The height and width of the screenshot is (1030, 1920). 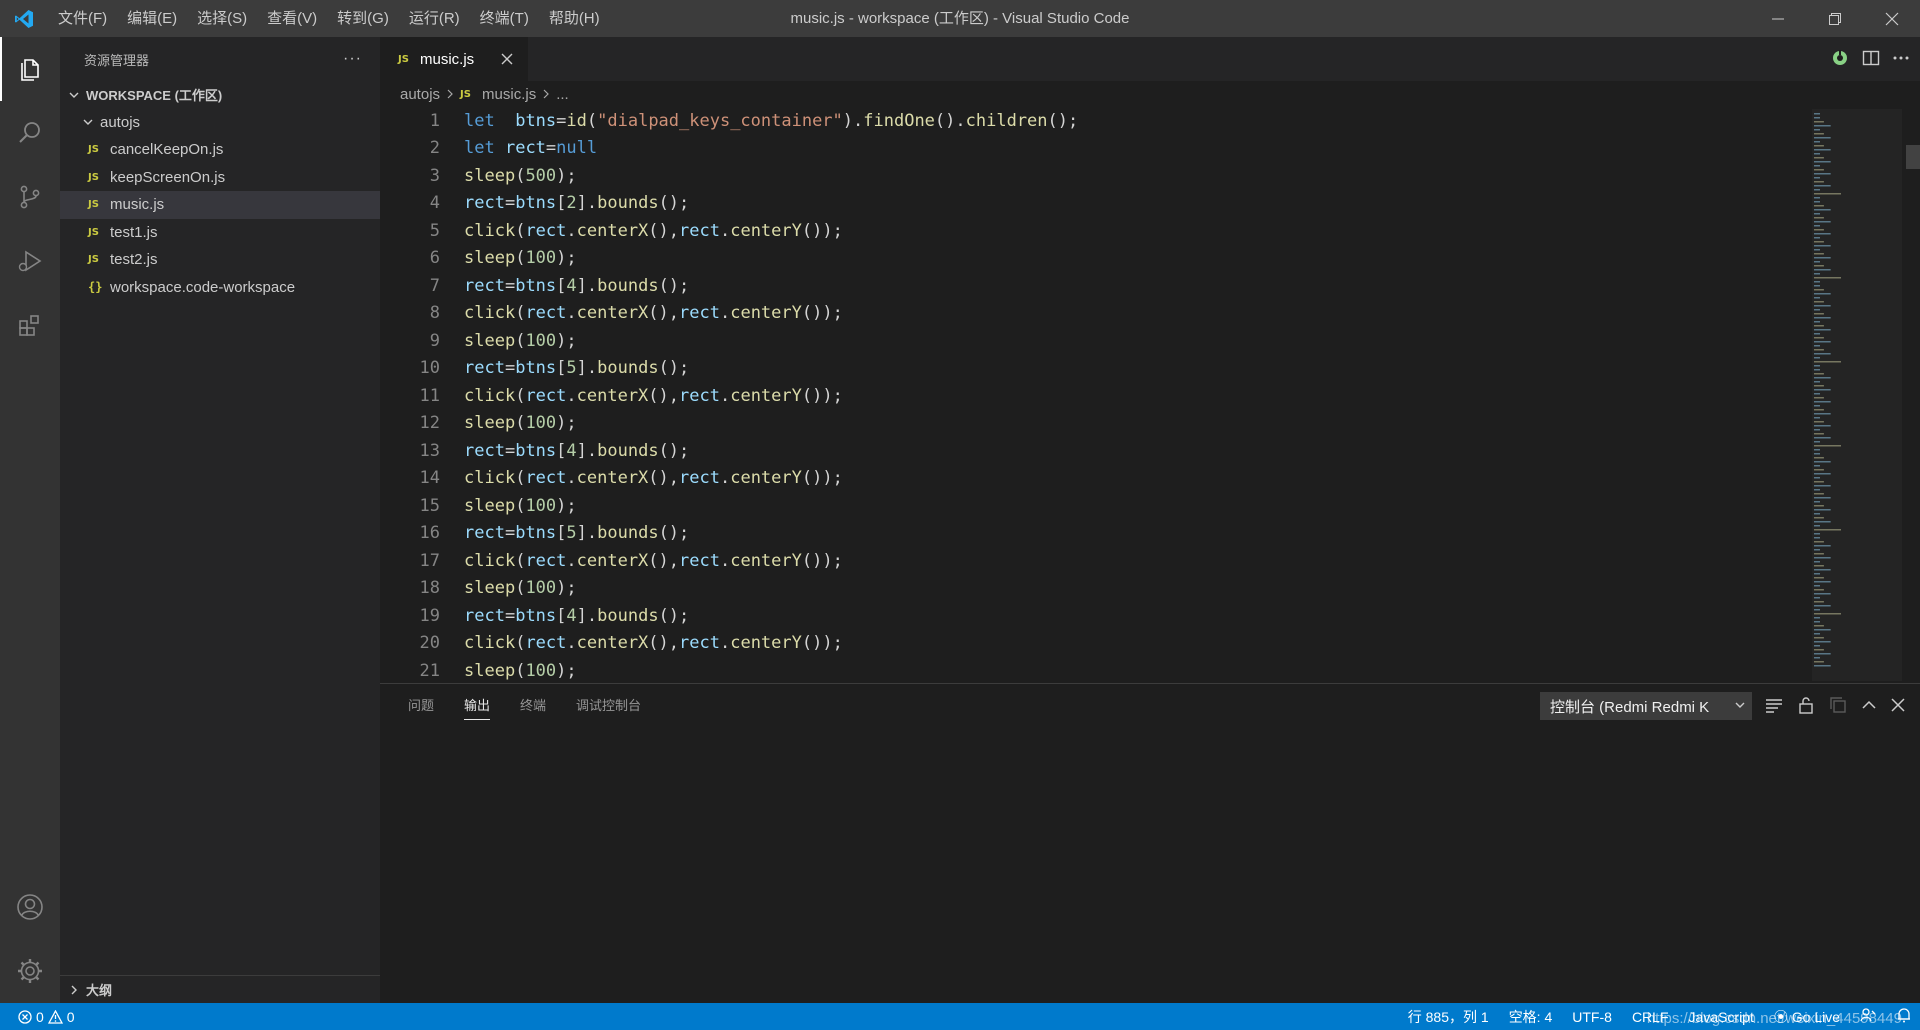 What do you see at coordinates (454, 59) in the screenshot?
I see `tab-music-js: JS music.js` at bounding box center [454, 59].